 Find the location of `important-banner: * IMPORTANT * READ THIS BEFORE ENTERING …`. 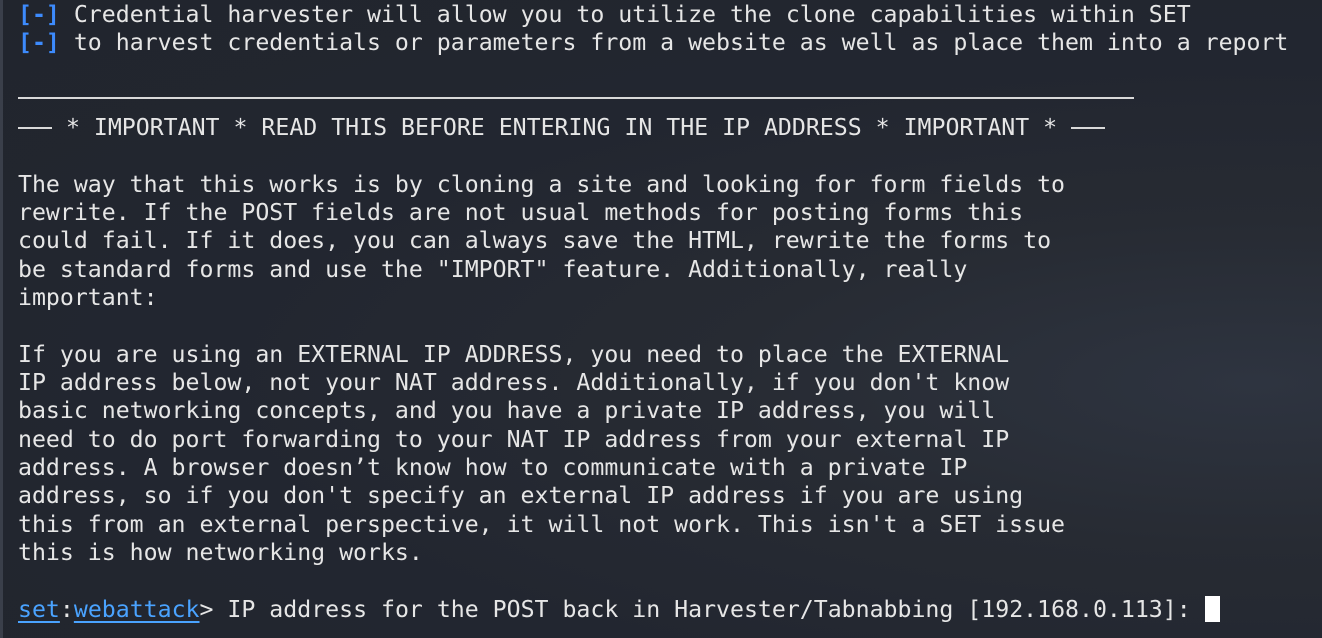

important-banner: * IMPORTANT * READ THIS BEFORE ENTERING … is located at coordinates (562, 128).